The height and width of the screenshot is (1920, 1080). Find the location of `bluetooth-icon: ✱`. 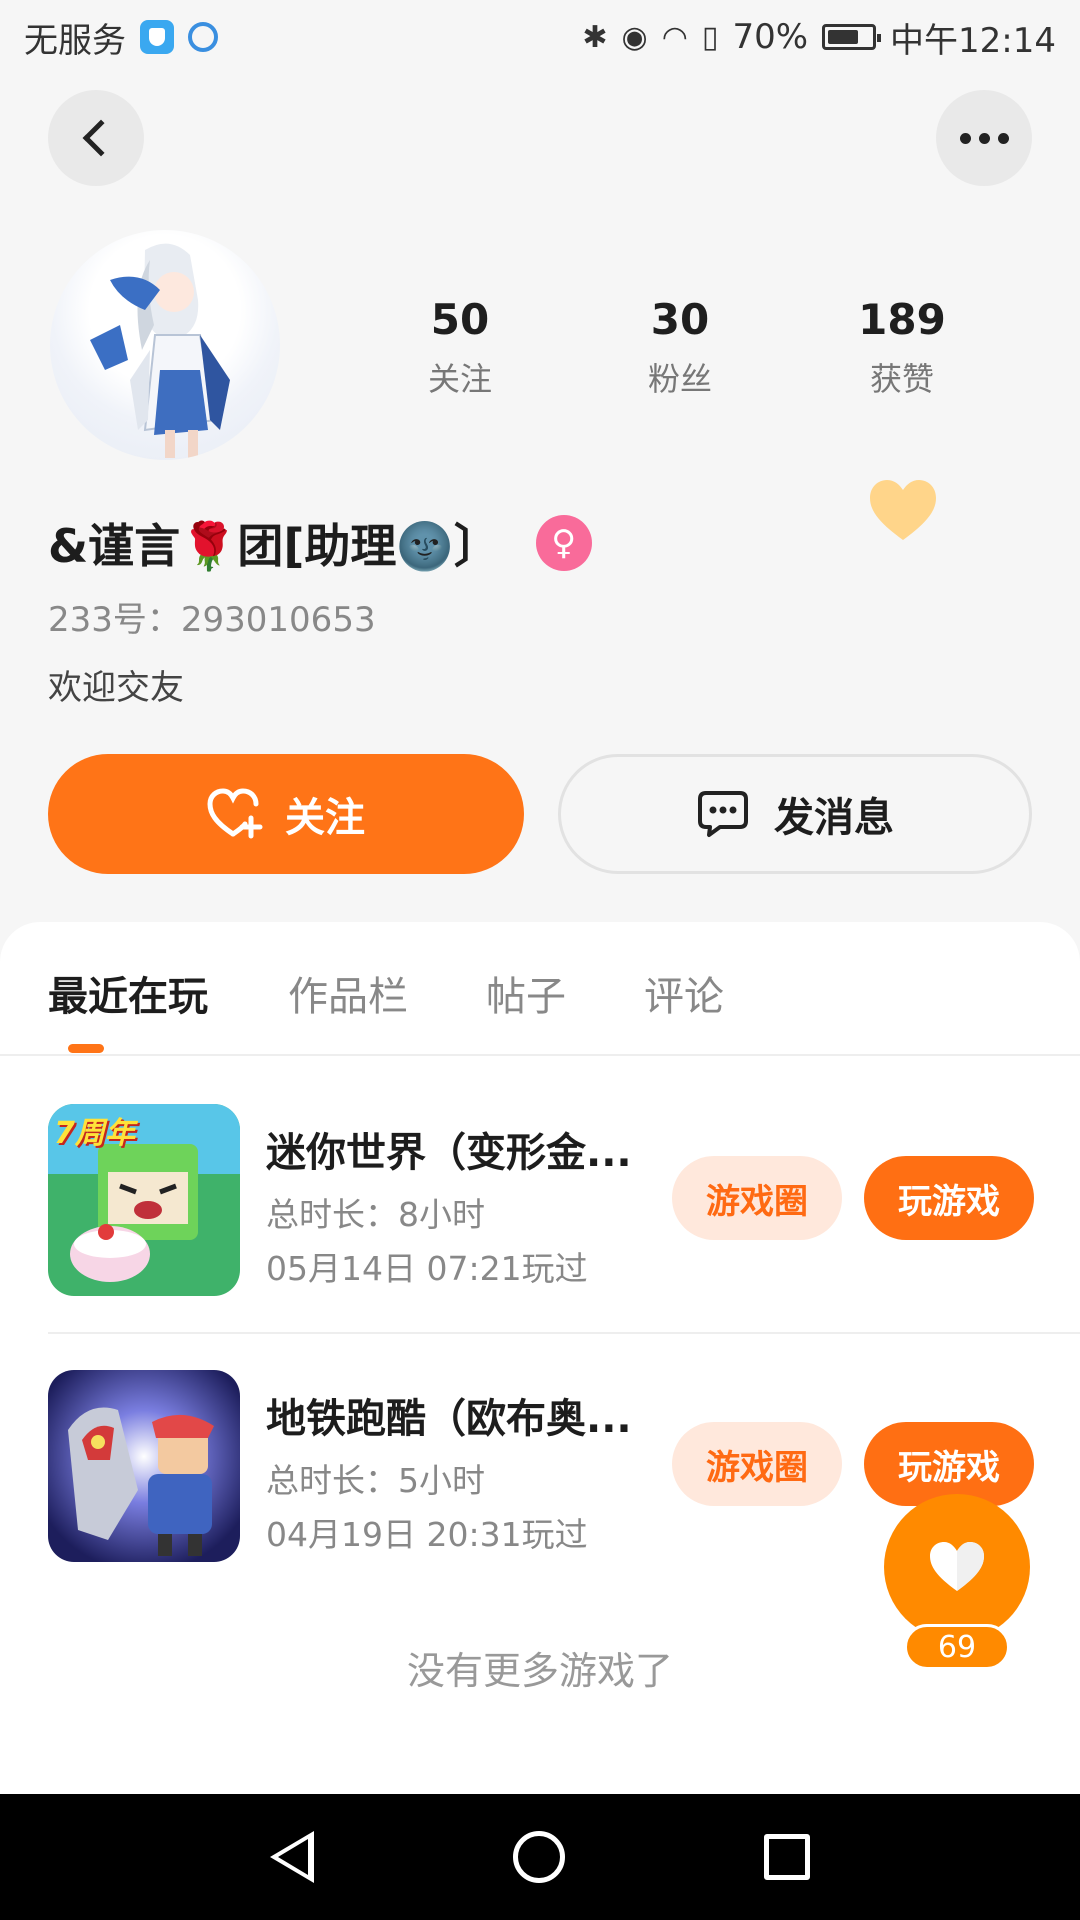

bluetooth-icon: ✱ is located at coordinates (595, 37).